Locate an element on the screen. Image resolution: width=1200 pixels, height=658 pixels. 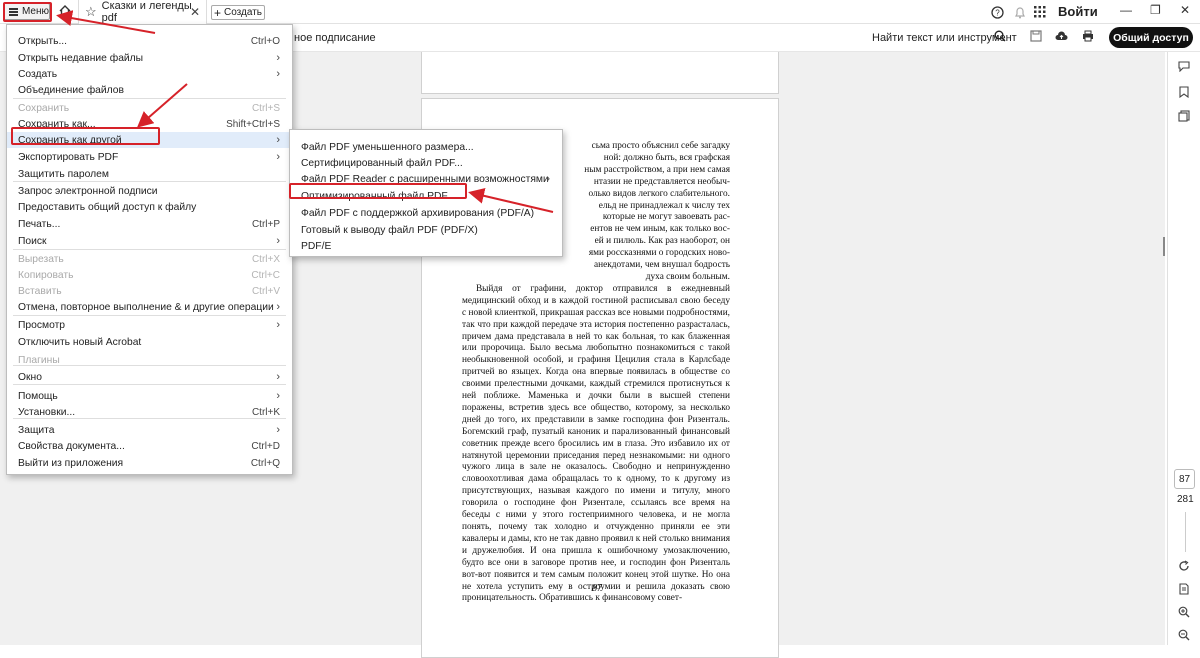
menu-item-label: Плагины is located at coordinates (39, 360).